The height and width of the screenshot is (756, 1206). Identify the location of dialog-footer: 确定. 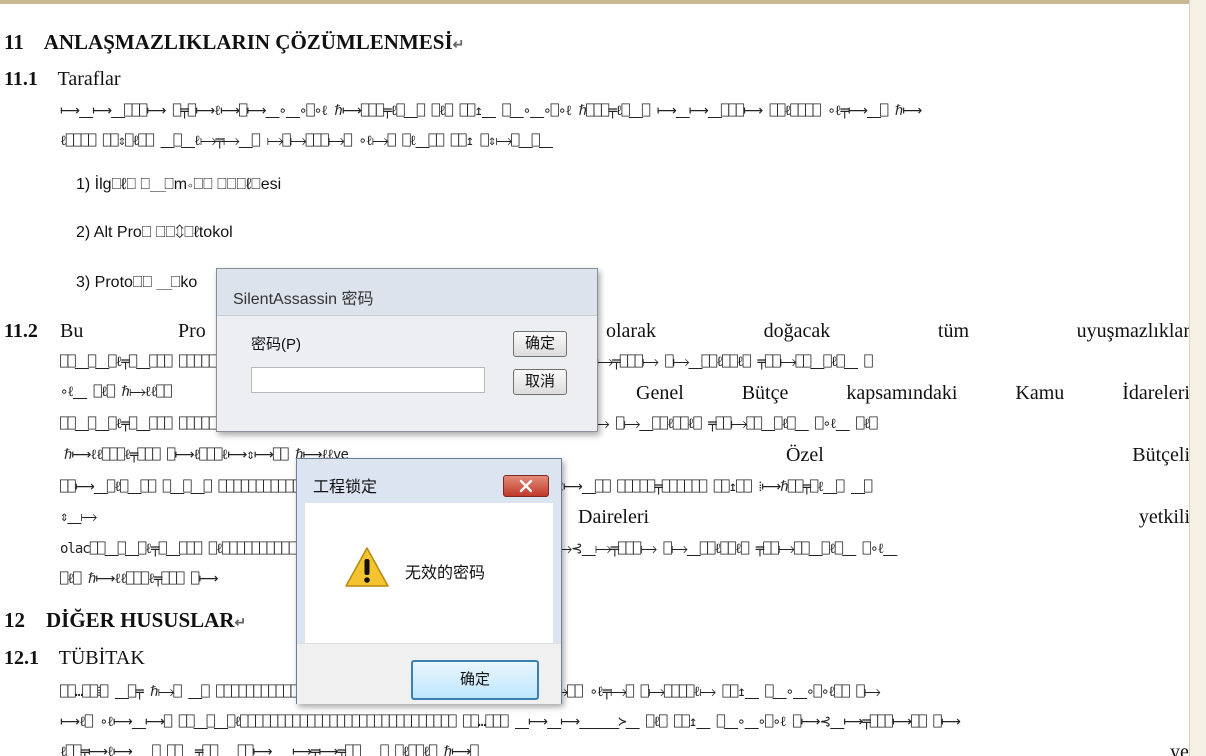
(429, 673).